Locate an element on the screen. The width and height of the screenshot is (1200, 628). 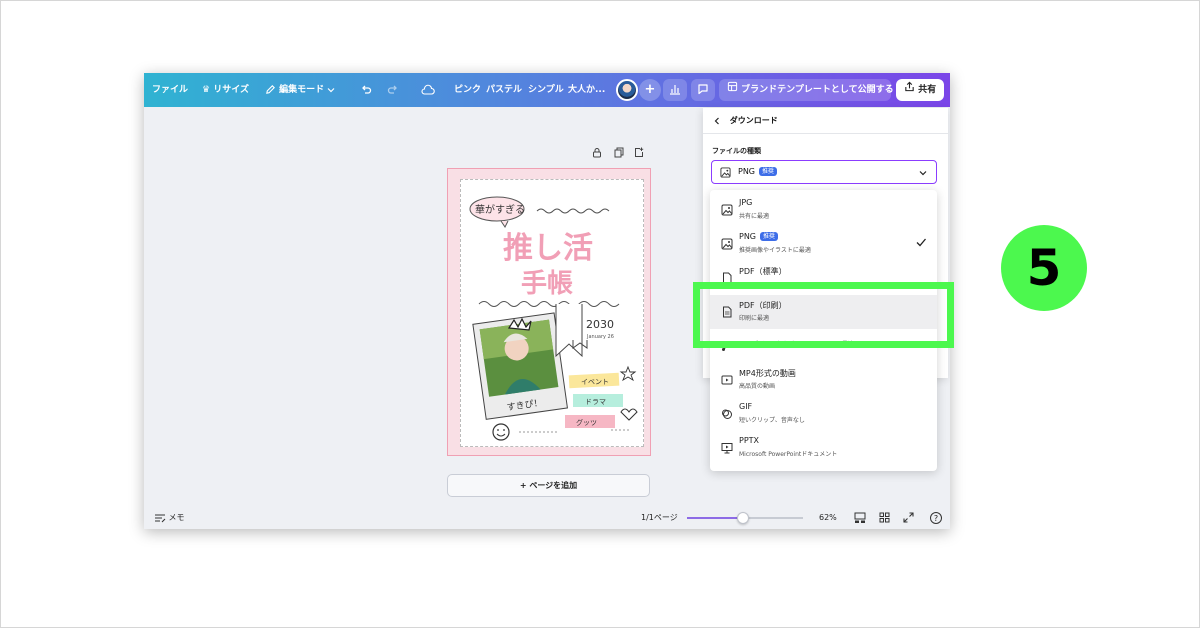
presentation-icon is located at coordinates (727, 448).